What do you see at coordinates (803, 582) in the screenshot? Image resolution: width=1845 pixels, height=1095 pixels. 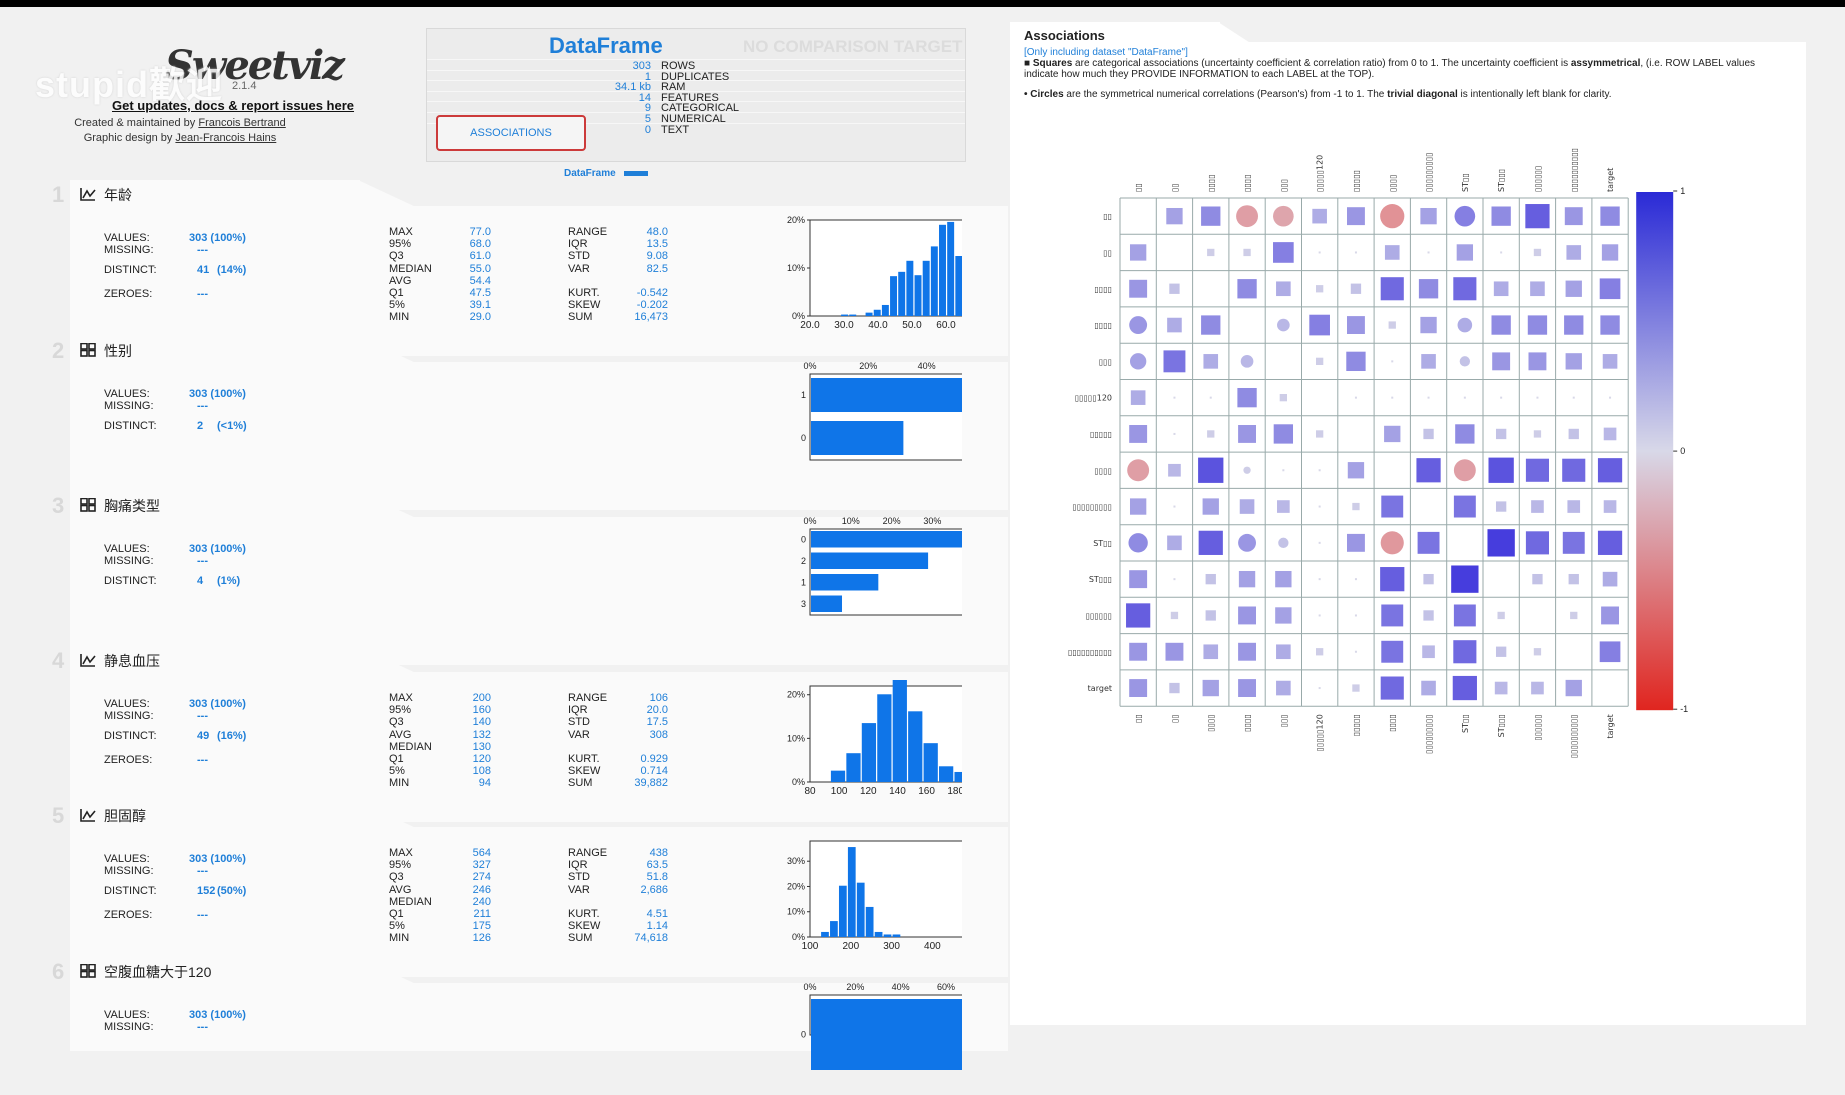 I see `category-label: 1` at bounding box center [803, 582].